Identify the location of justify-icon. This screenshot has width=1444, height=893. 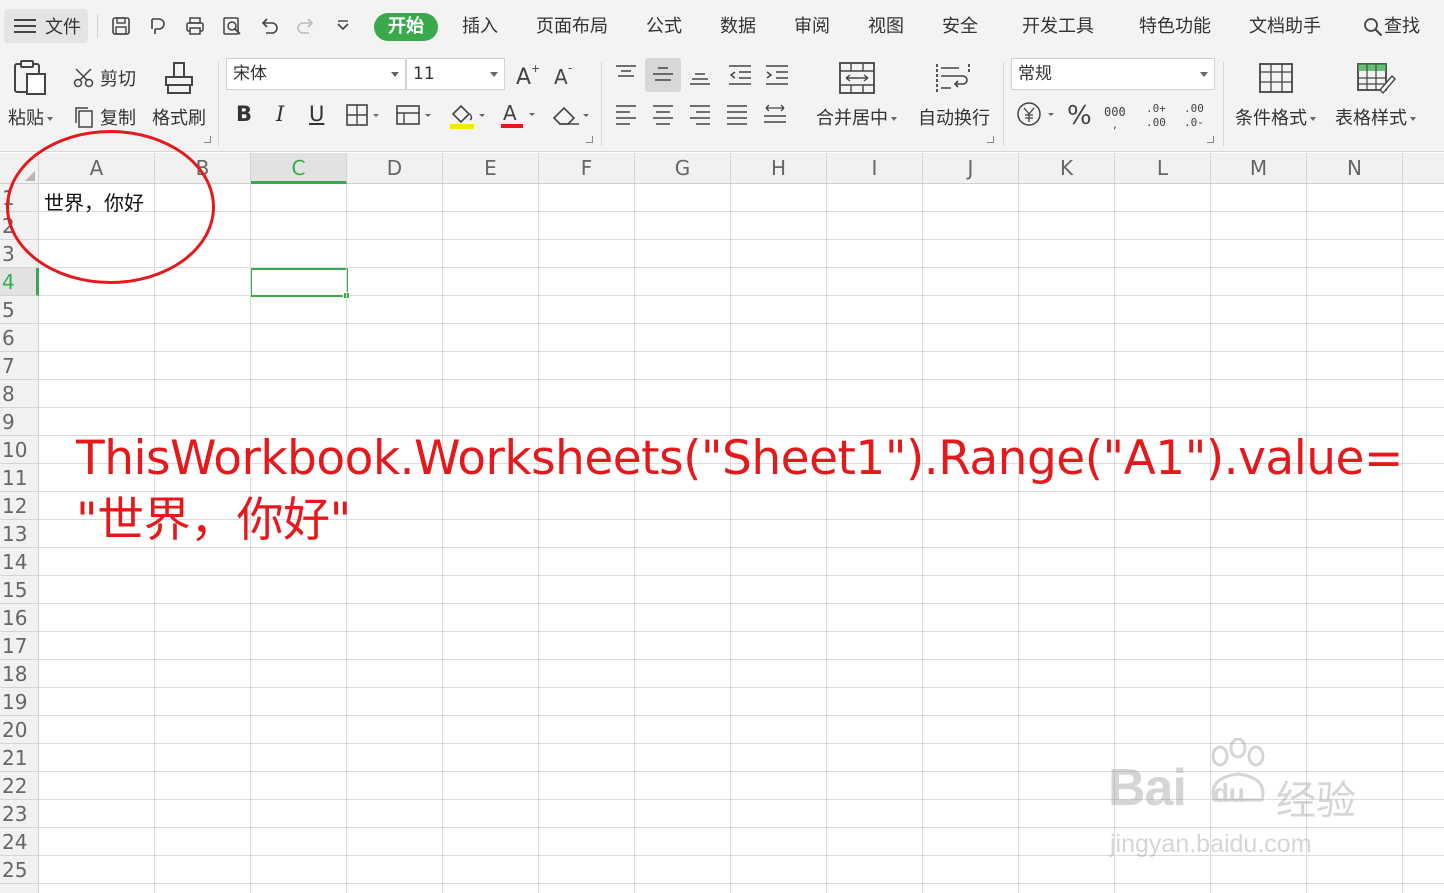
(737, 115).